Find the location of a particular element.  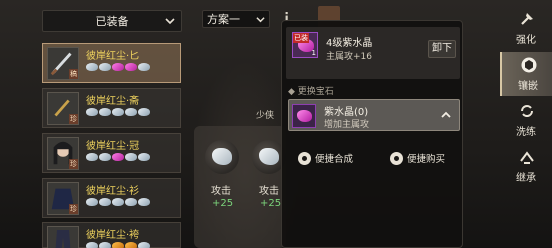

gem-option-desc: 增加主属攻 is located at coordinates (347, 125).